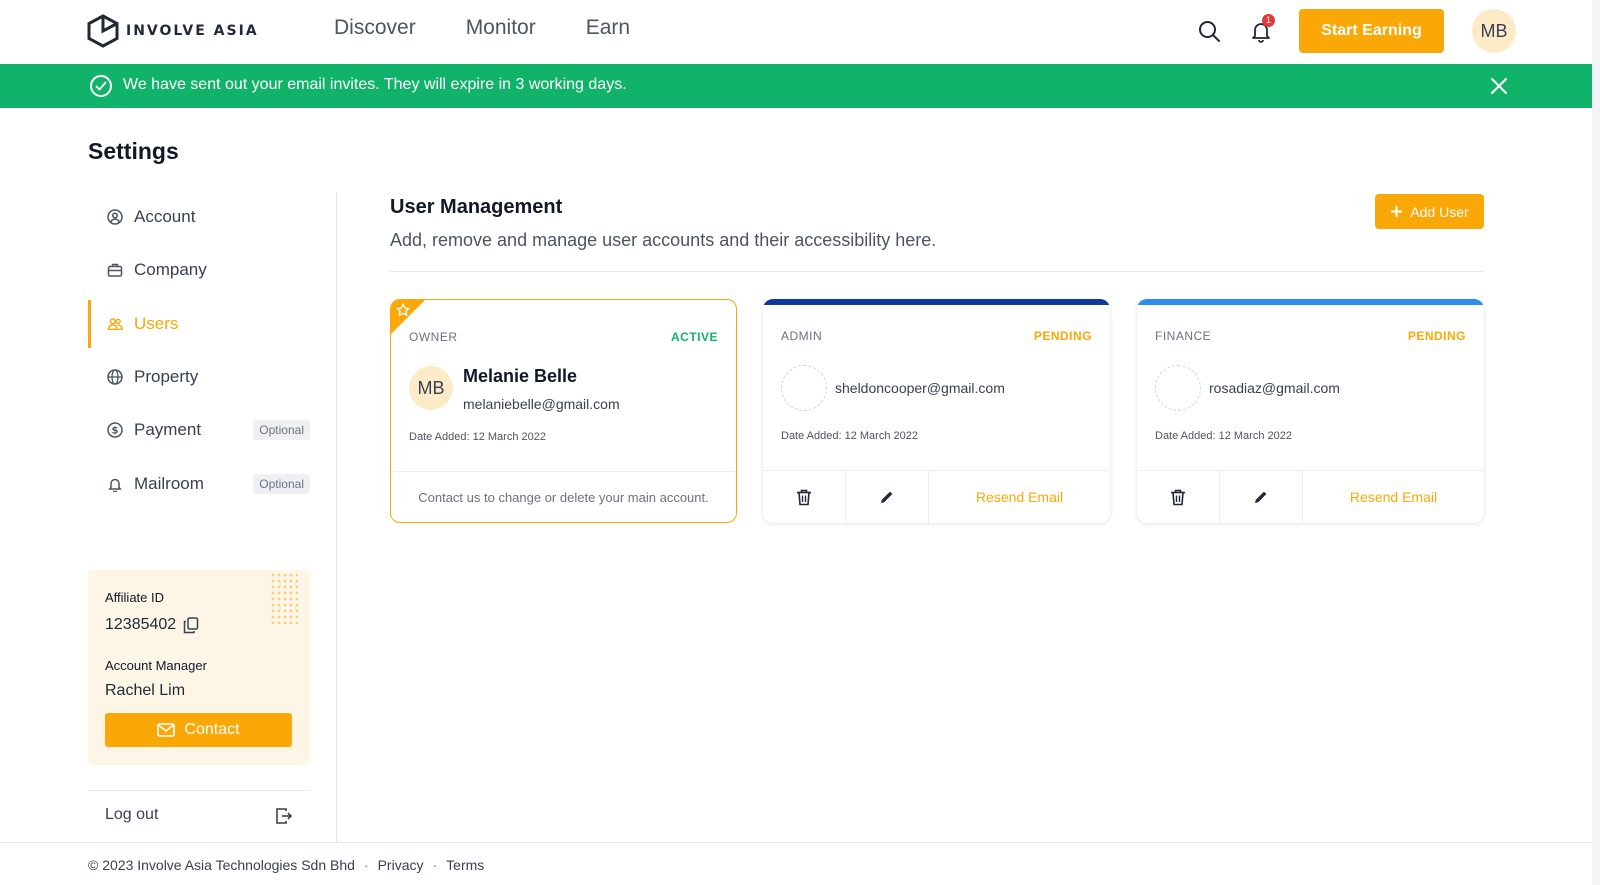 The image size is (1600, 885). Describe the element at coordinates (115, 324) in the screenshot. I see `users-icon` at that location.